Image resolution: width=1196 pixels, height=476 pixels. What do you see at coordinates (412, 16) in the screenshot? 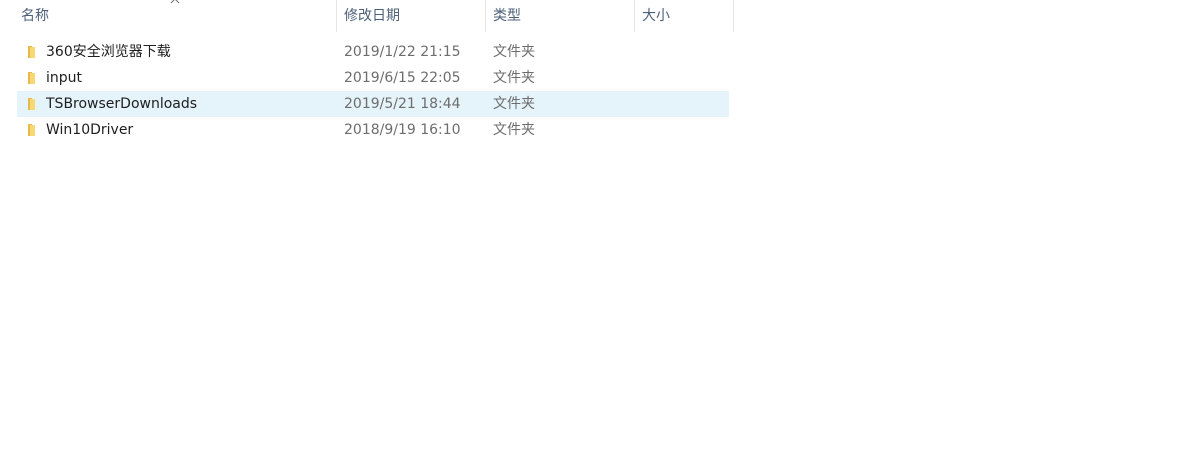
I see `column-header-modified: 修改日期` at bounding box center [412, 16].